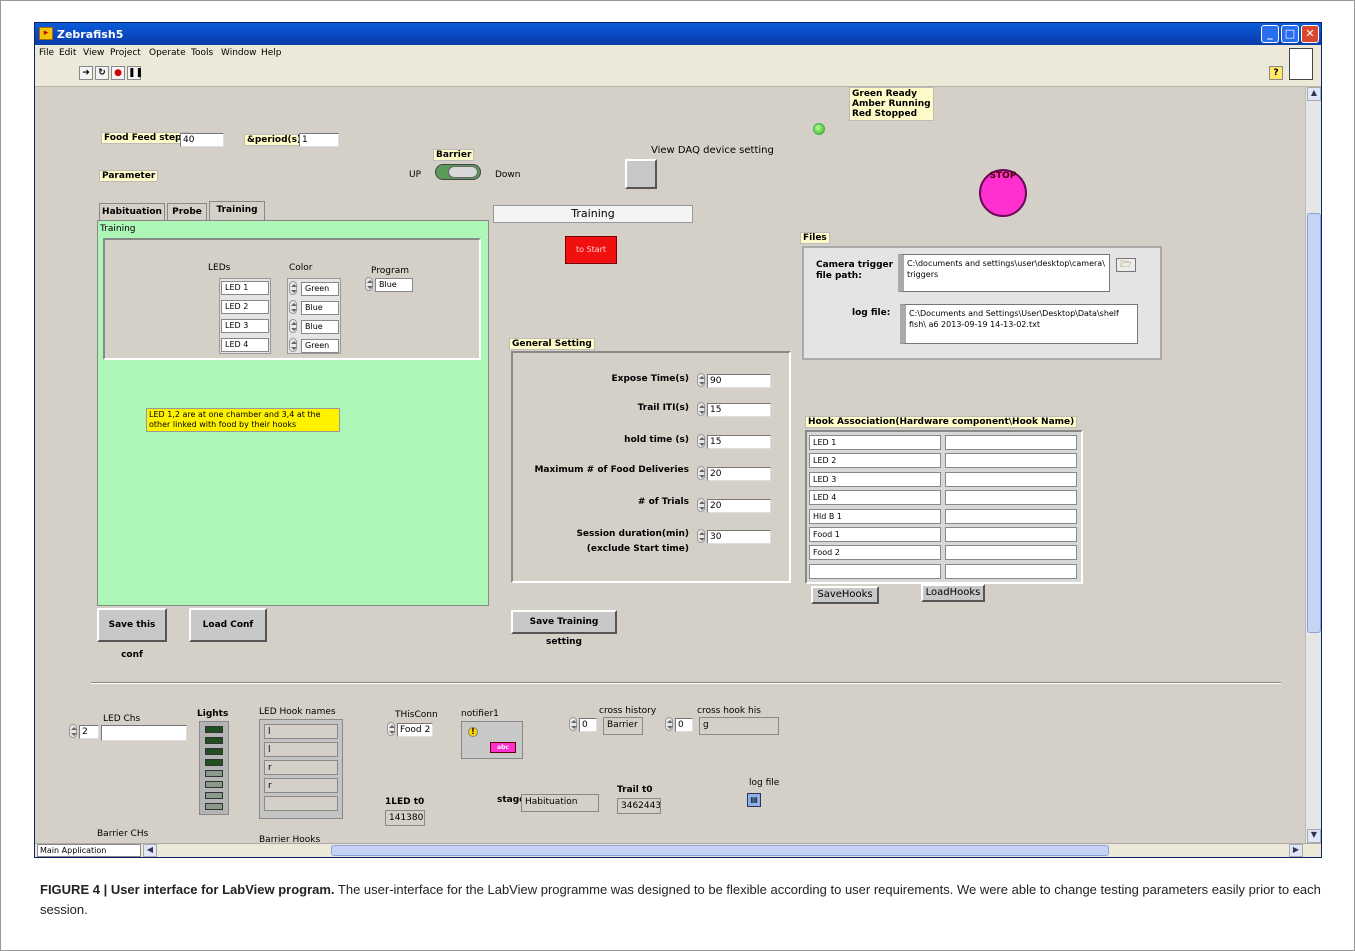 The image size is (1355, 951). What do you see at coordinates (739, 381) in the screenshot?
I see `expose-time-input: 90` at bounding box center [739, 381].